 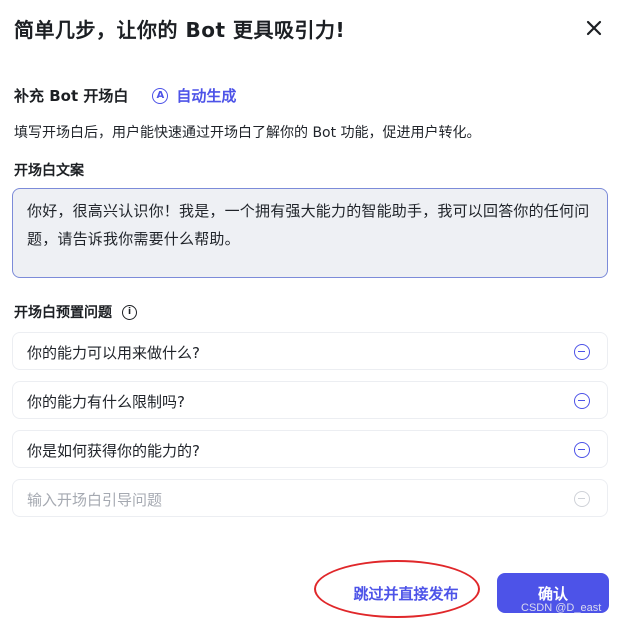 I want to click on watermark: CSDN @D_east, so click(x=561, y=608).